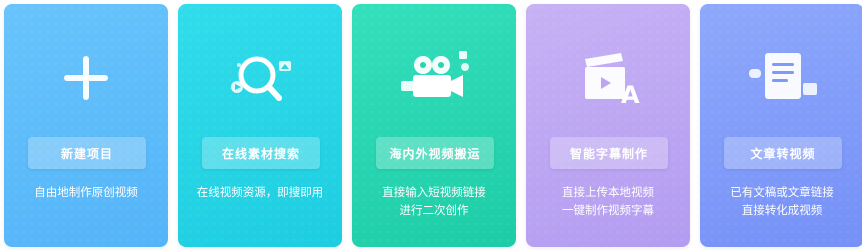 Image resolution: width=862 pixels, height=250 pixels. What do you see at coordinates (434, 78) in the screenshot?
I see `video-camera-icon` at bounding box center [434, 78].